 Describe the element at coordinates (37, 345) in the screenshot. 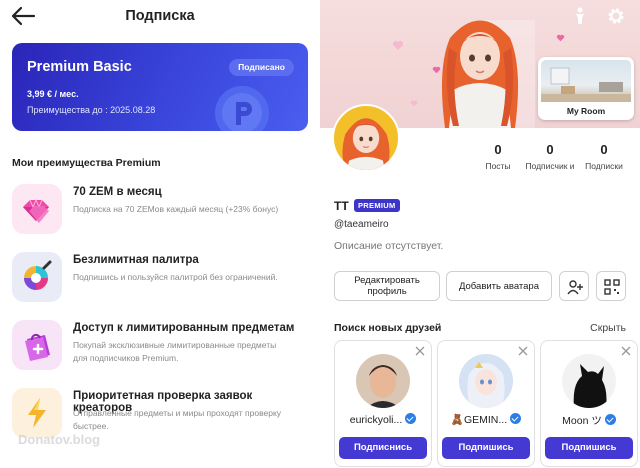

I see `shopping-bag-icon` at that location.